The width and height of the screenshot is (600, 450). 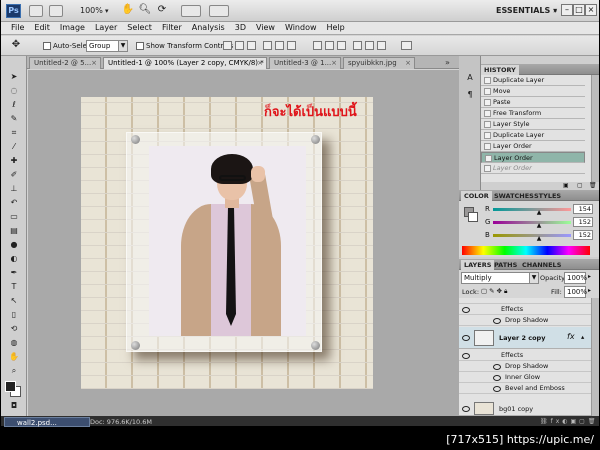 What do you see at coordinates (240, 28) in the screenshot?
I see `menu-3d: 3D` at bounding box center [240, 28].